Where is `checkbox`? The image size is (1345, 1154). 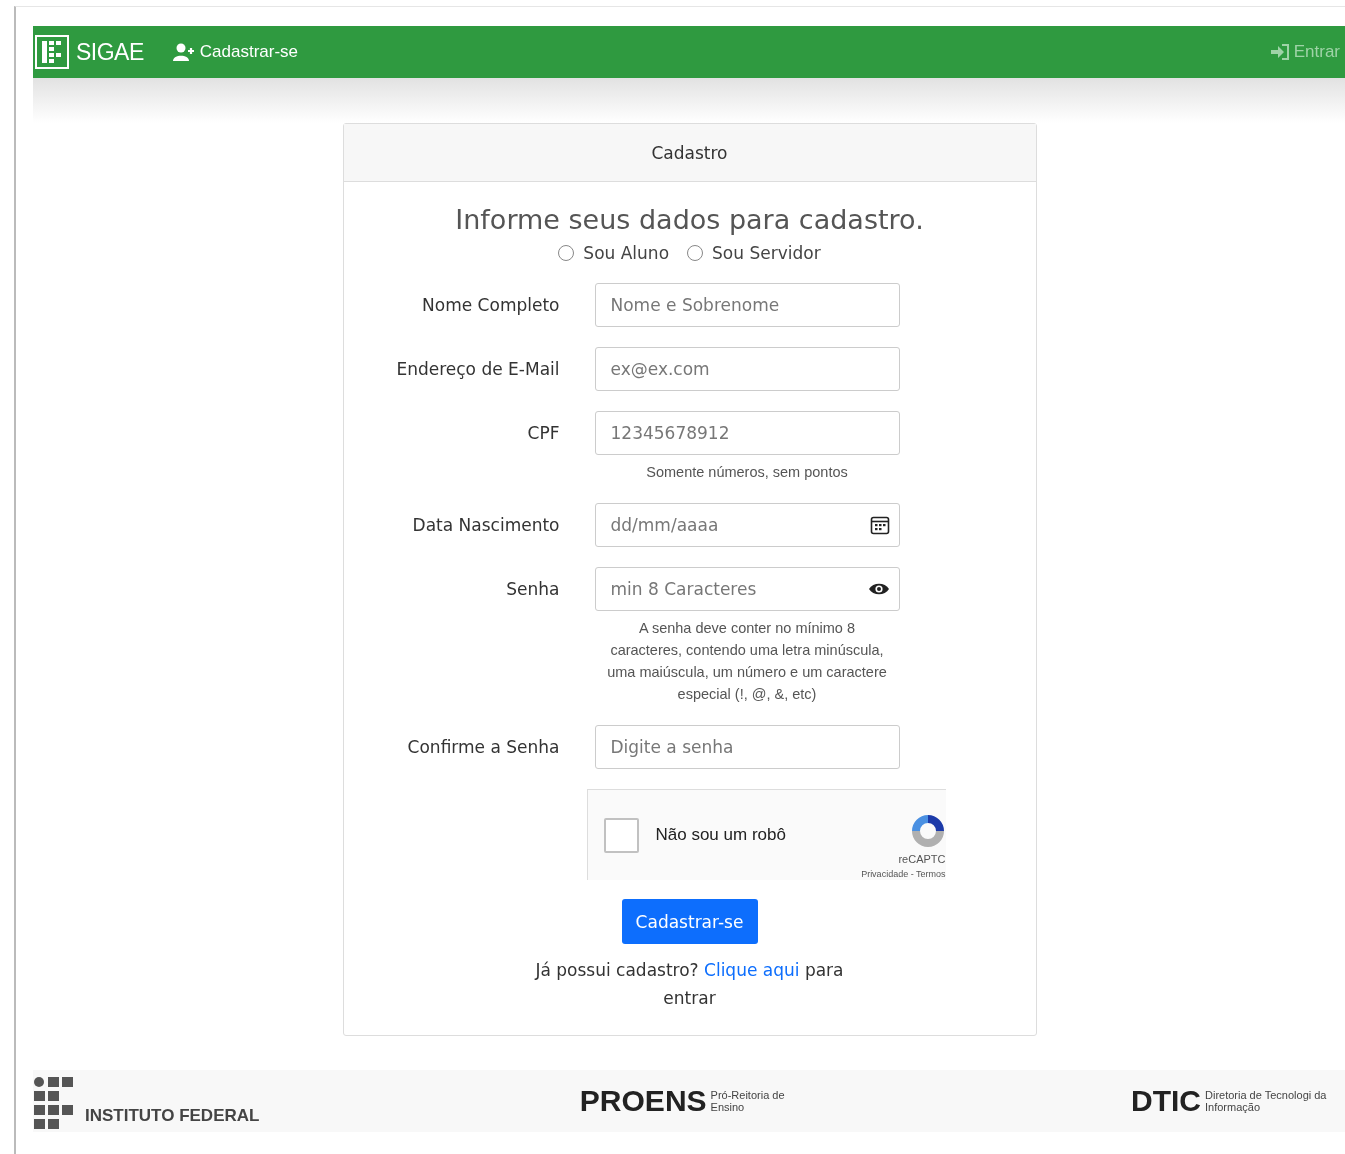
checkbox is located at coordinates (621, 835).